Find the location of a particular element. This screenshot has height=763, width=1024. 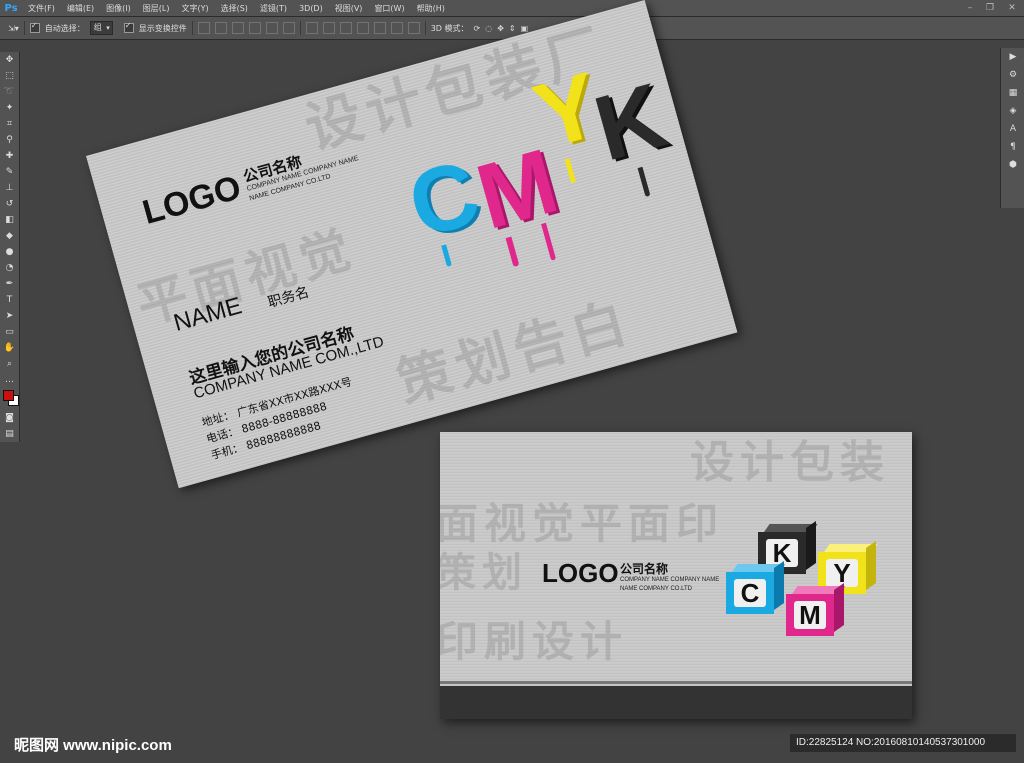

shape-tool-icon: ▭ is located at coordinates (9, 332).